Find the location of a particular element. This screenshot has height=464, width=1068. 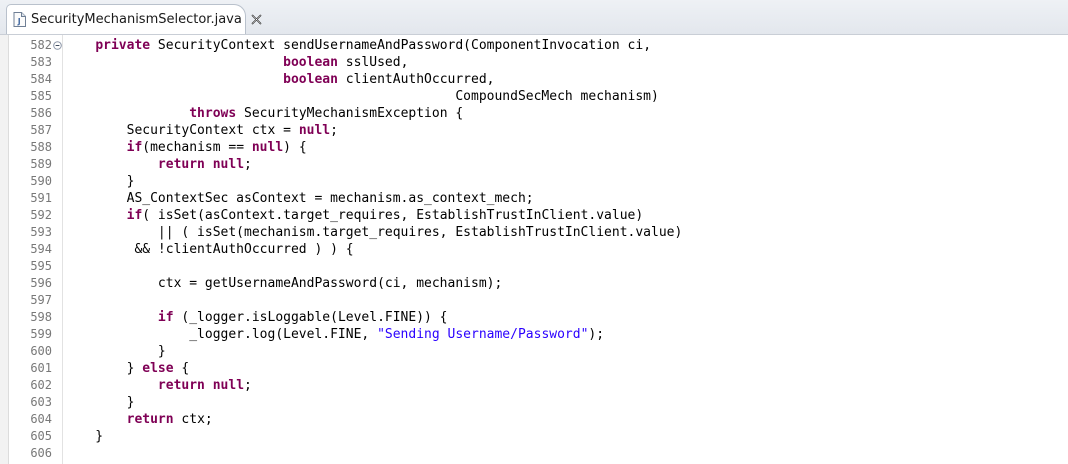

code-line: 585 CompoundSecMech mechanism) is located at coordinates (502, 96).